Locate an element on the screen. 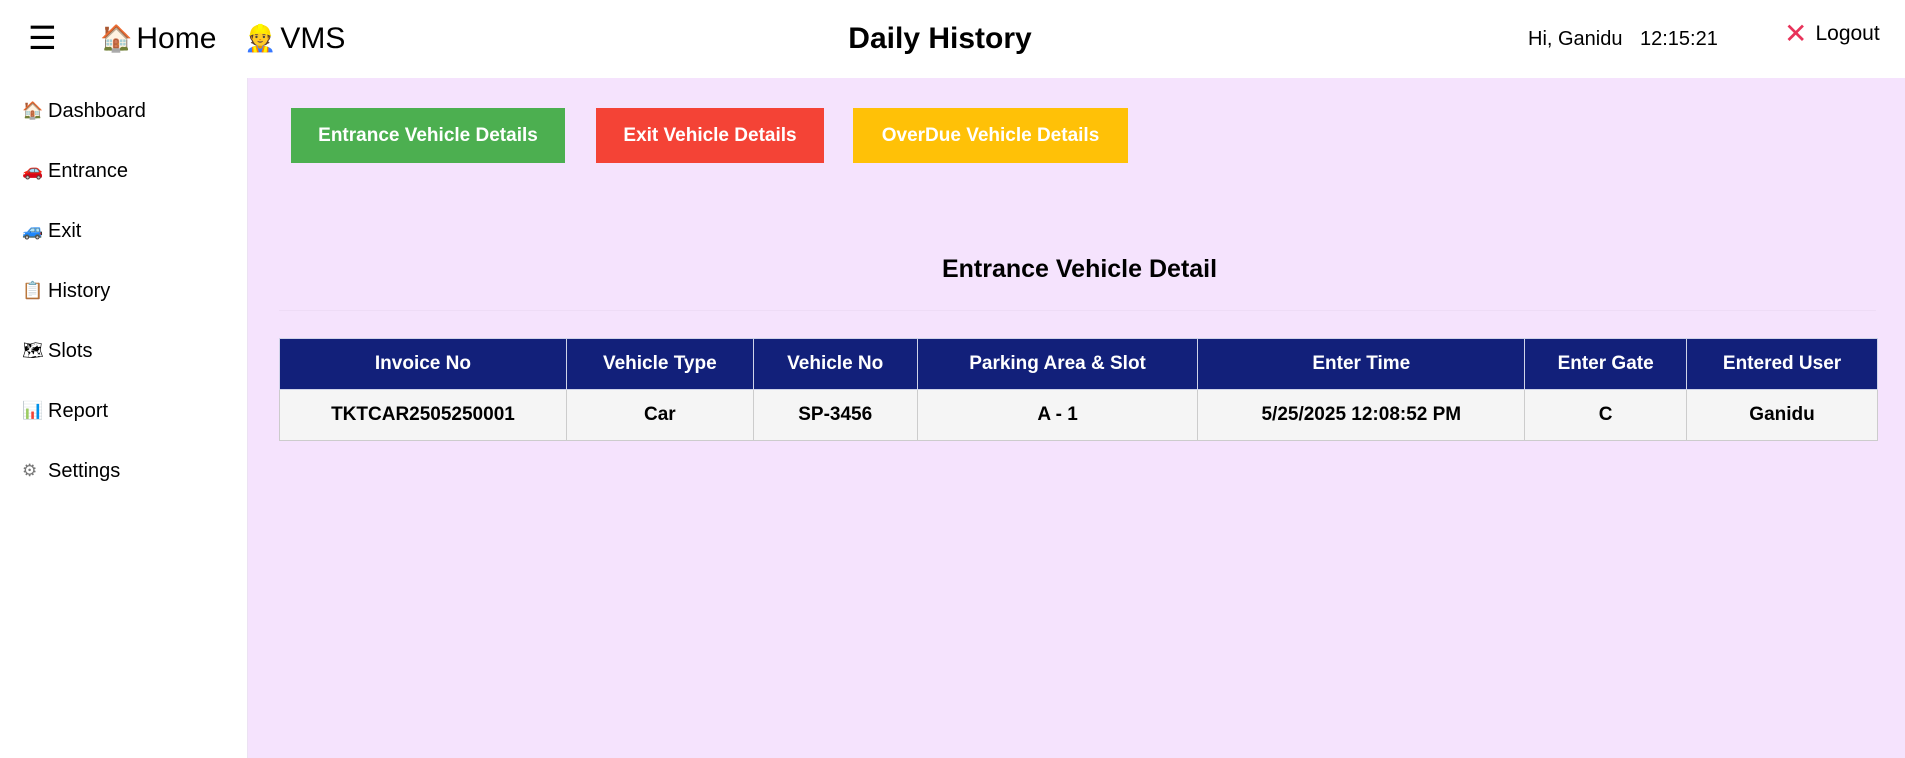  cell-enter-time: 5/25/2025 12:08:52 PM is located at coordinates (1361, 415).